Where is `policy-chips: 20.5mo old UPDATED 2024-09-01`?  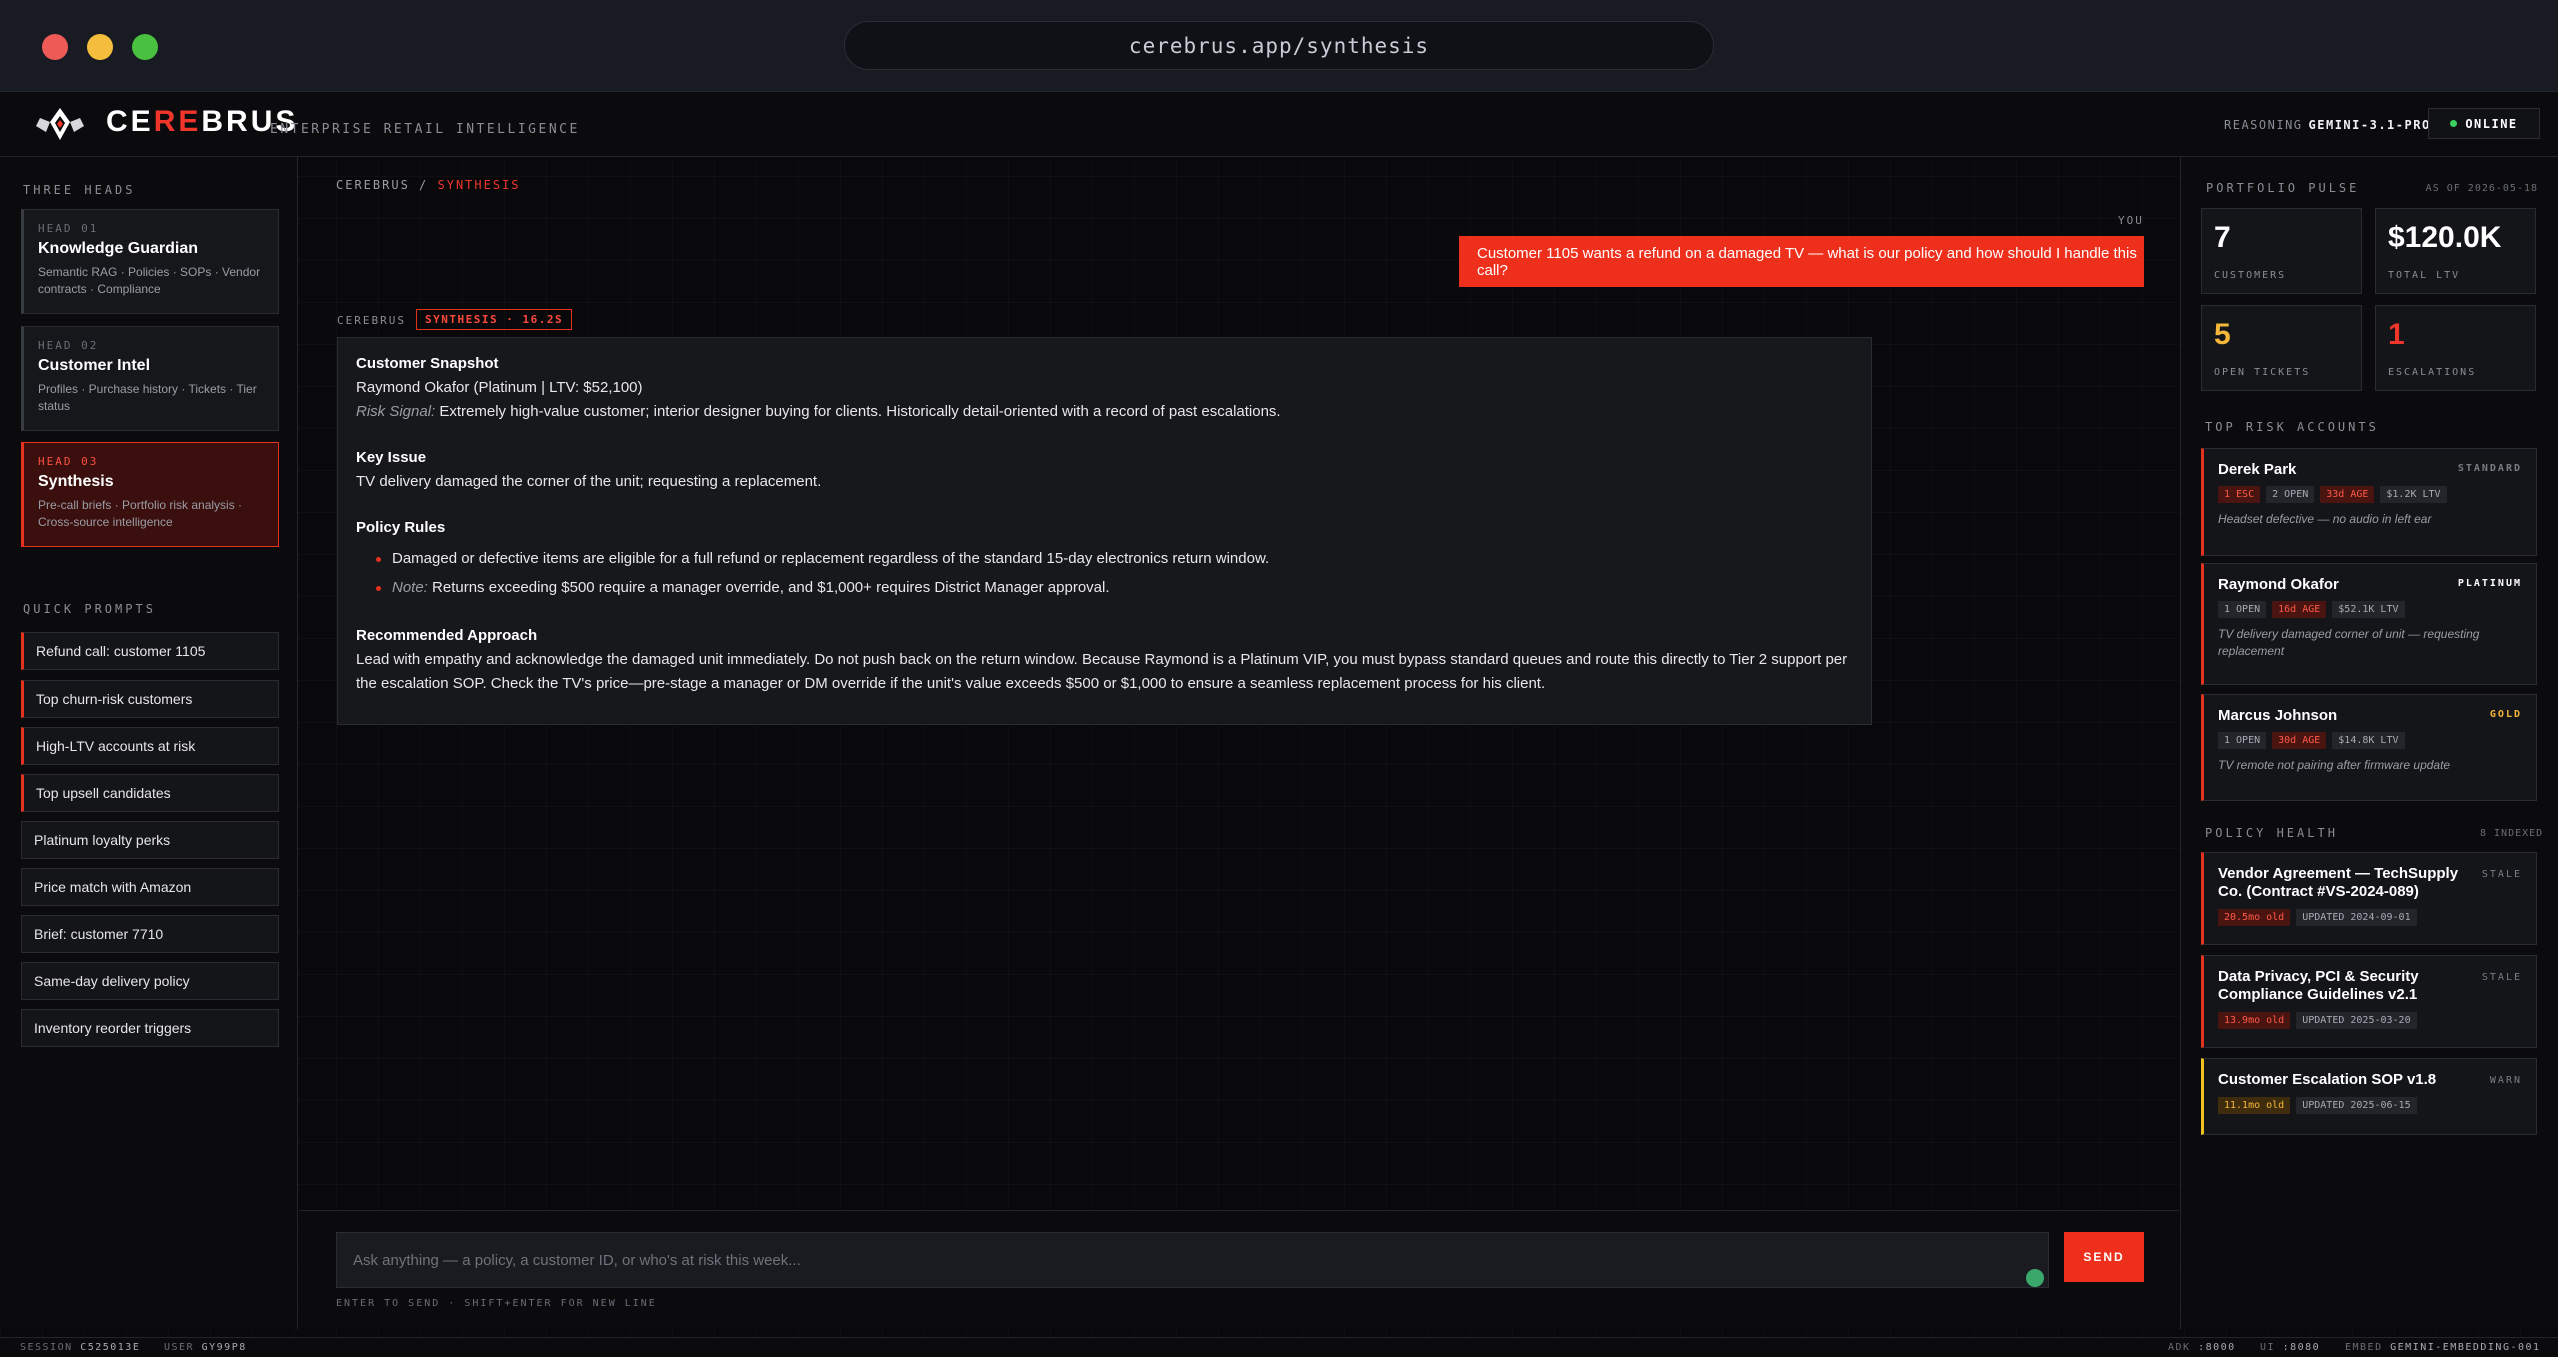
policy-chips: 20.5mo old UPDATED 2024-09-01 is located at coordinates (2370, 917).